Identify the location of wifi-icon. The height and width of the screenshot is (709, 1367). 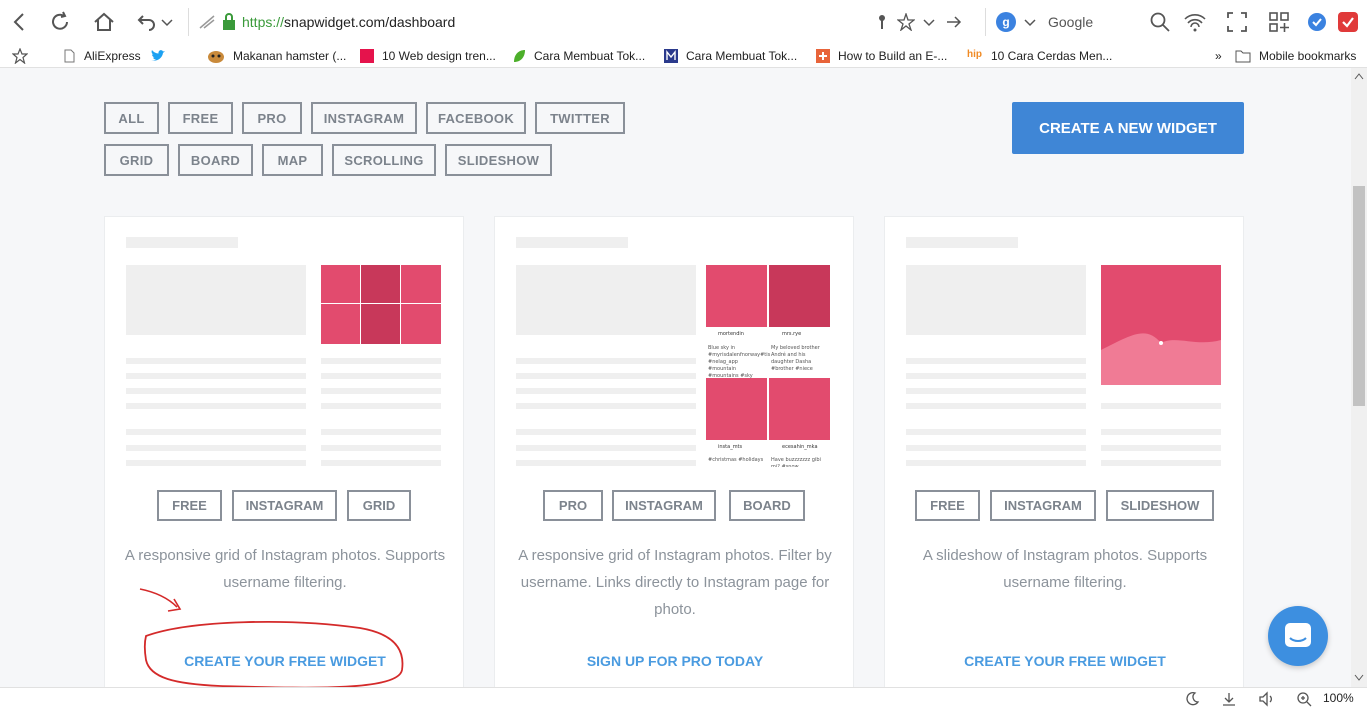
(1195, 22).